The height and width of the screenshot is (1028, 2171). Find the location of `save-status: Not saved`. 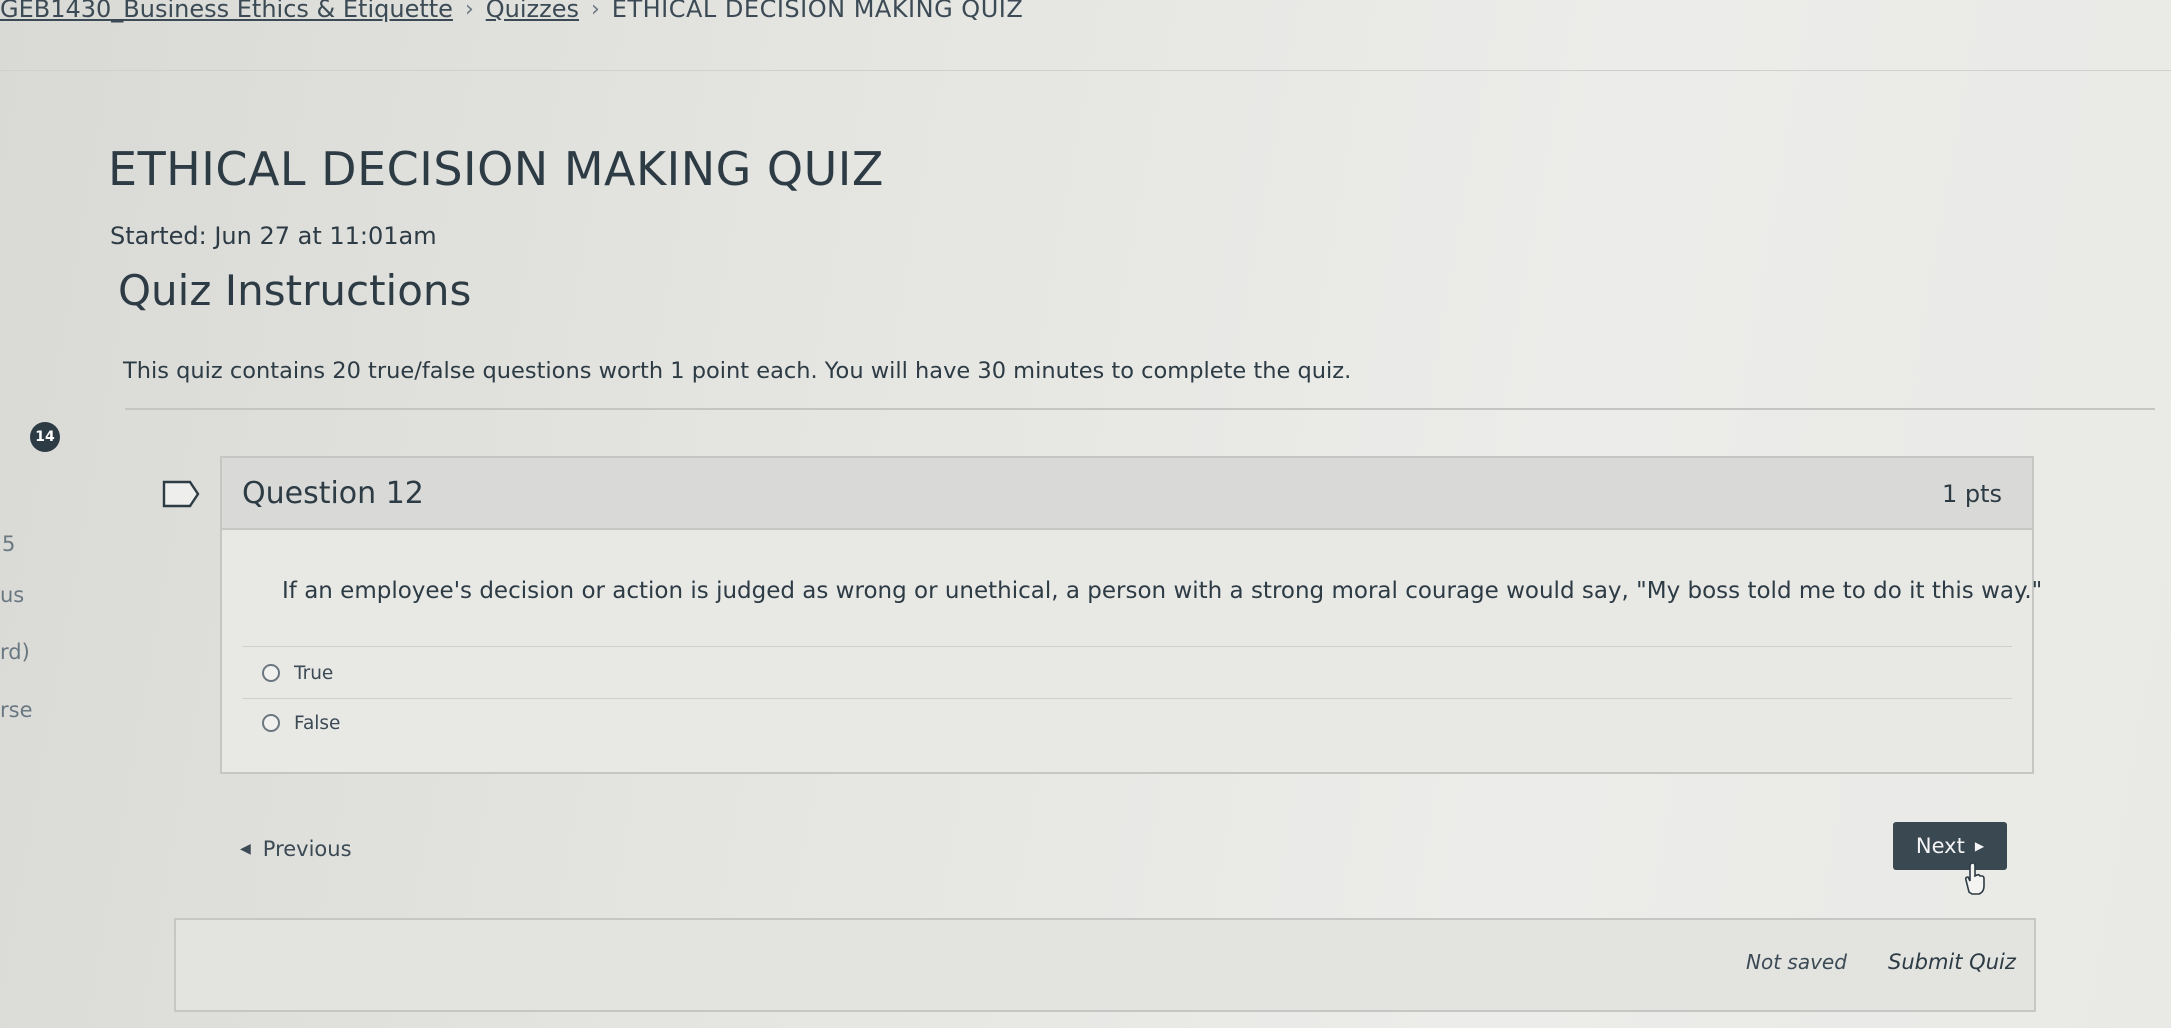

save-status: Not saved is located at coordinates (1796, 962).